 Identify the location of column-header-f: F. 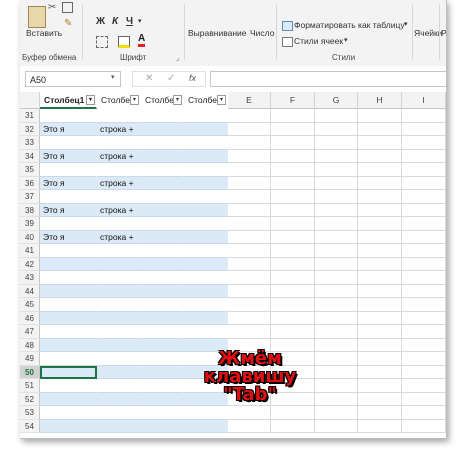
(293, 100).